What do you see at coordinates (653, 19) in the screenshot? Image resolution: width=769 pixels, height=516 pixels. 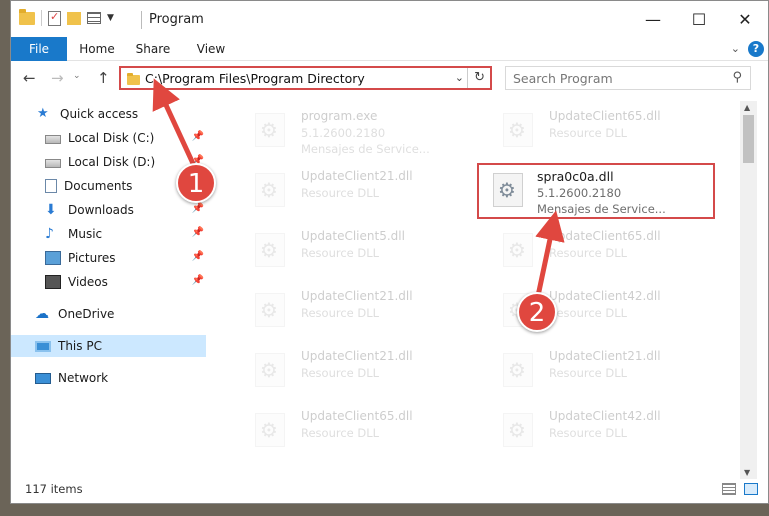 I see `minimize-button: —` at bounding box center [653, 19].